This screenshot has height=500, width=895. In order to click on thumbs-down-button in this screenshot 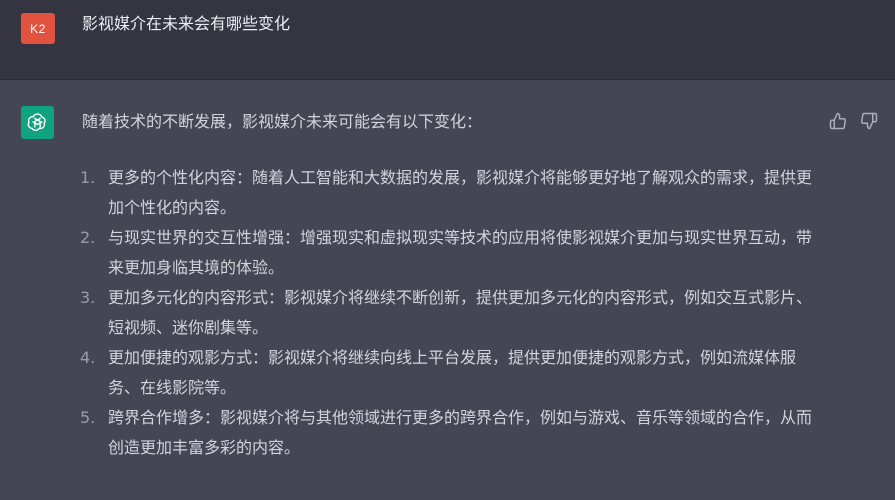, I will do `click(870, 122)`.